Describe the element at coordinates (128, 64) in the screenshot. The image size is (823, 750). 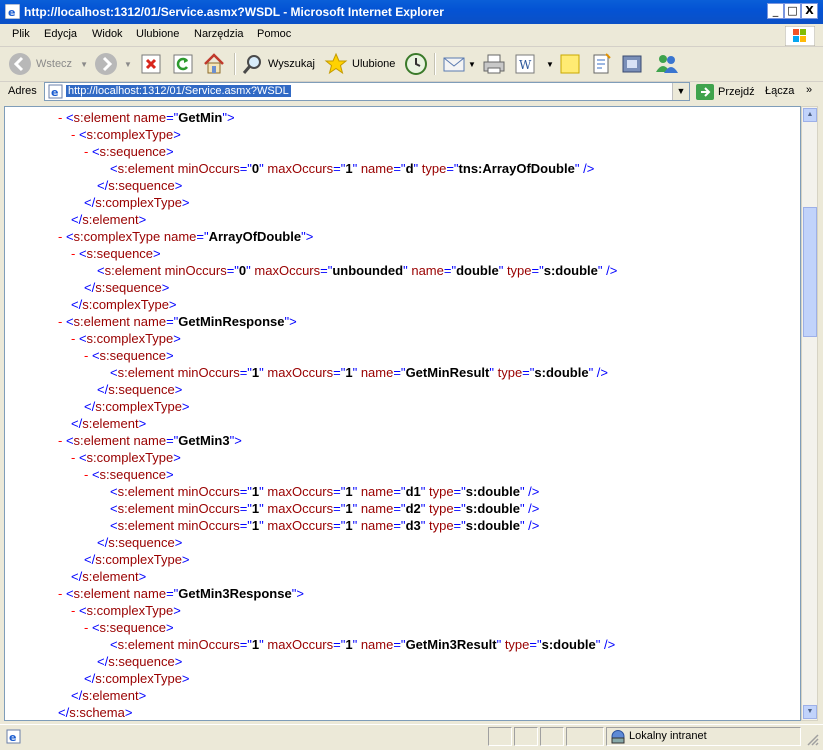
I see `forward-dropdown-icon: ▼` at that location.